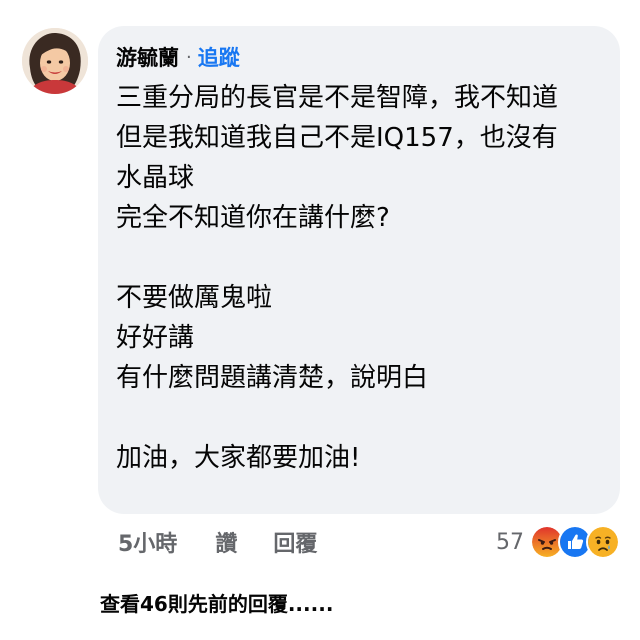 This screenshot has height=640, width=640. I want to click on comment-line: 但是我知道我自己不是IQ157，也沒有, so click(337, 138).